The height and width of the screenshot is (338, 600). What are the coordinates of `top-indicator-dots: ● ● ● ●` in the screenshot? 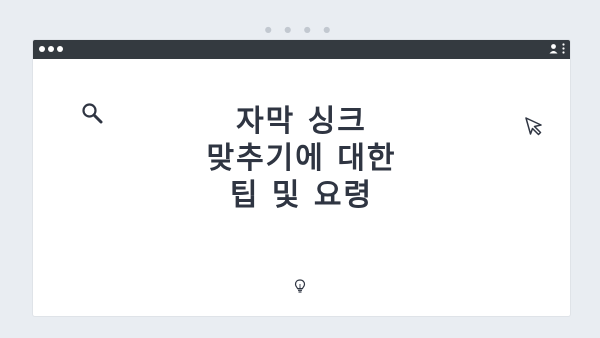 It's located at (300, 29).